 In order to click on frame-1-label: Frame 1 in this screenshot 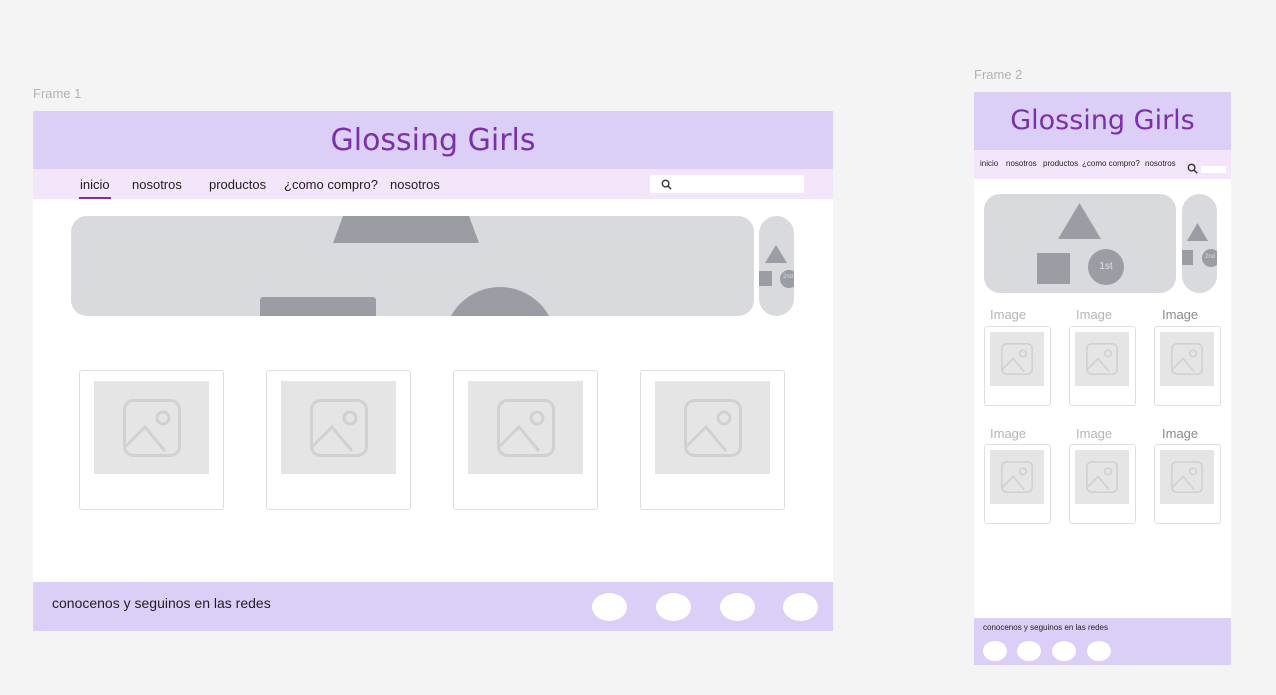, I will do `click(57, 93)`.